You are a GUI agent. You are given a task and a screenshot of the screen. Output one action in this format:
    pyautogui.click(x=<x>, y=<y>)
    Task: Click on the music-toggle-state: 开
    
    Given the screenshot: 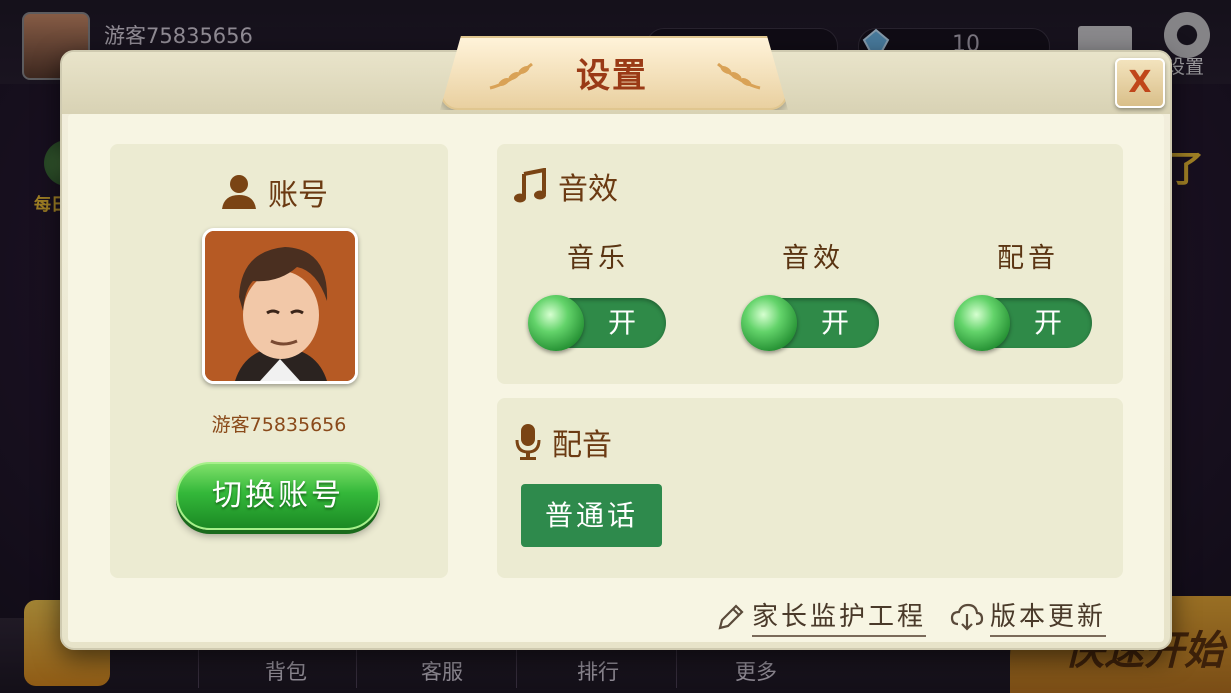 What is the action you would take?
    pyautogui.click(x=621, y=322)
    